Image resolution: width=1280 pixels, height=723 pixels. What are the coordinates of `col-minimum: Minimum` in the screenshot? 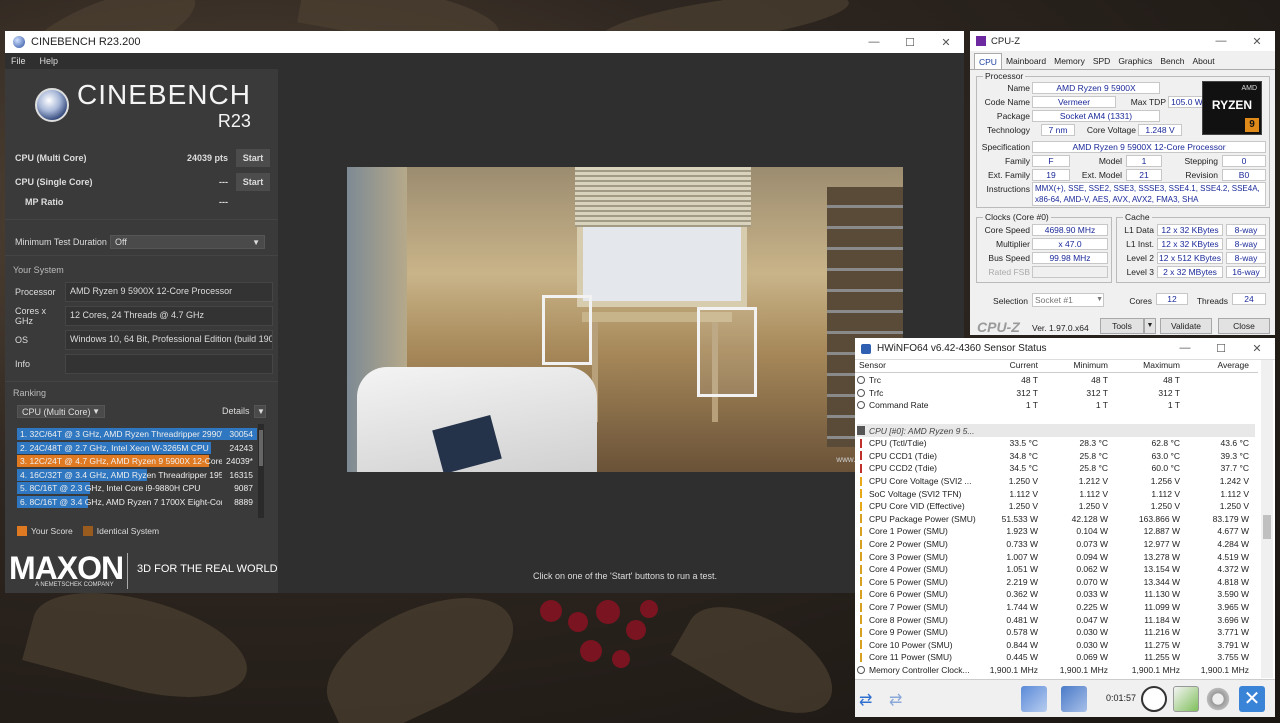 It's located at (1073, 366).